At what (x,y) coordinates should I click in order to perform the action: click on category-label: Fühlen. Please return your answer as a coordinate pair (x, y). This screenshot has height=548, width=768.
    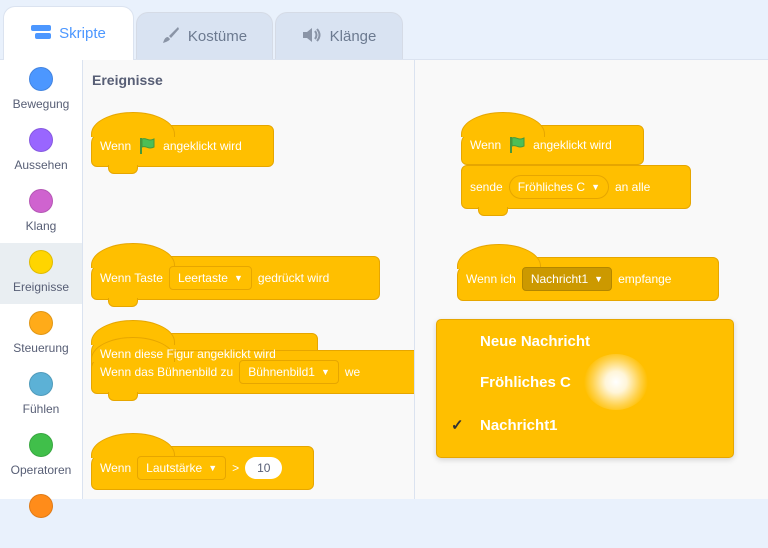
    Looking at the image, I should click on (41, 409).